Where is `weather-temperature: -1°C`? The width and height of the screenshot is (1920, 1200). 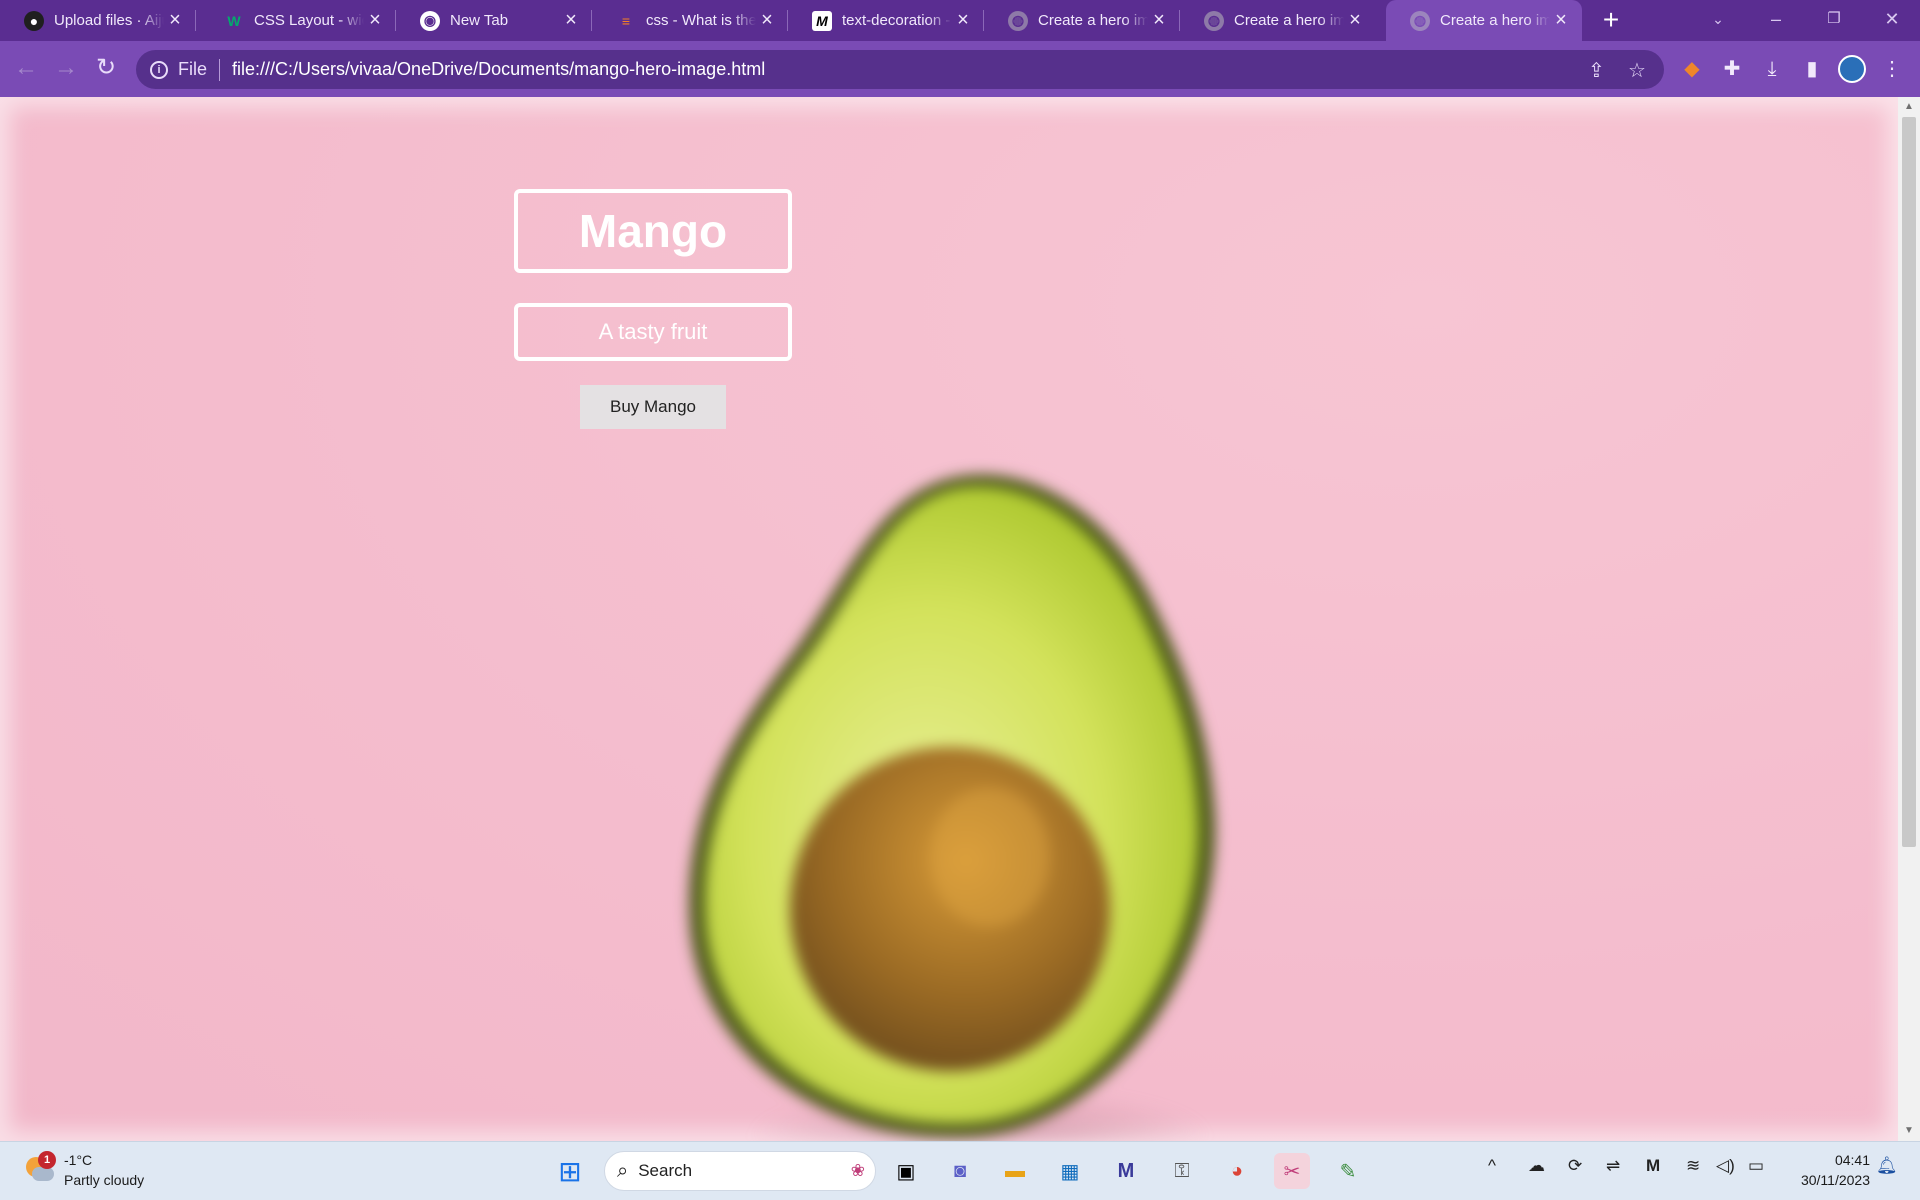 weather-temperature: -1°C is located at coordinates (78, 1160).